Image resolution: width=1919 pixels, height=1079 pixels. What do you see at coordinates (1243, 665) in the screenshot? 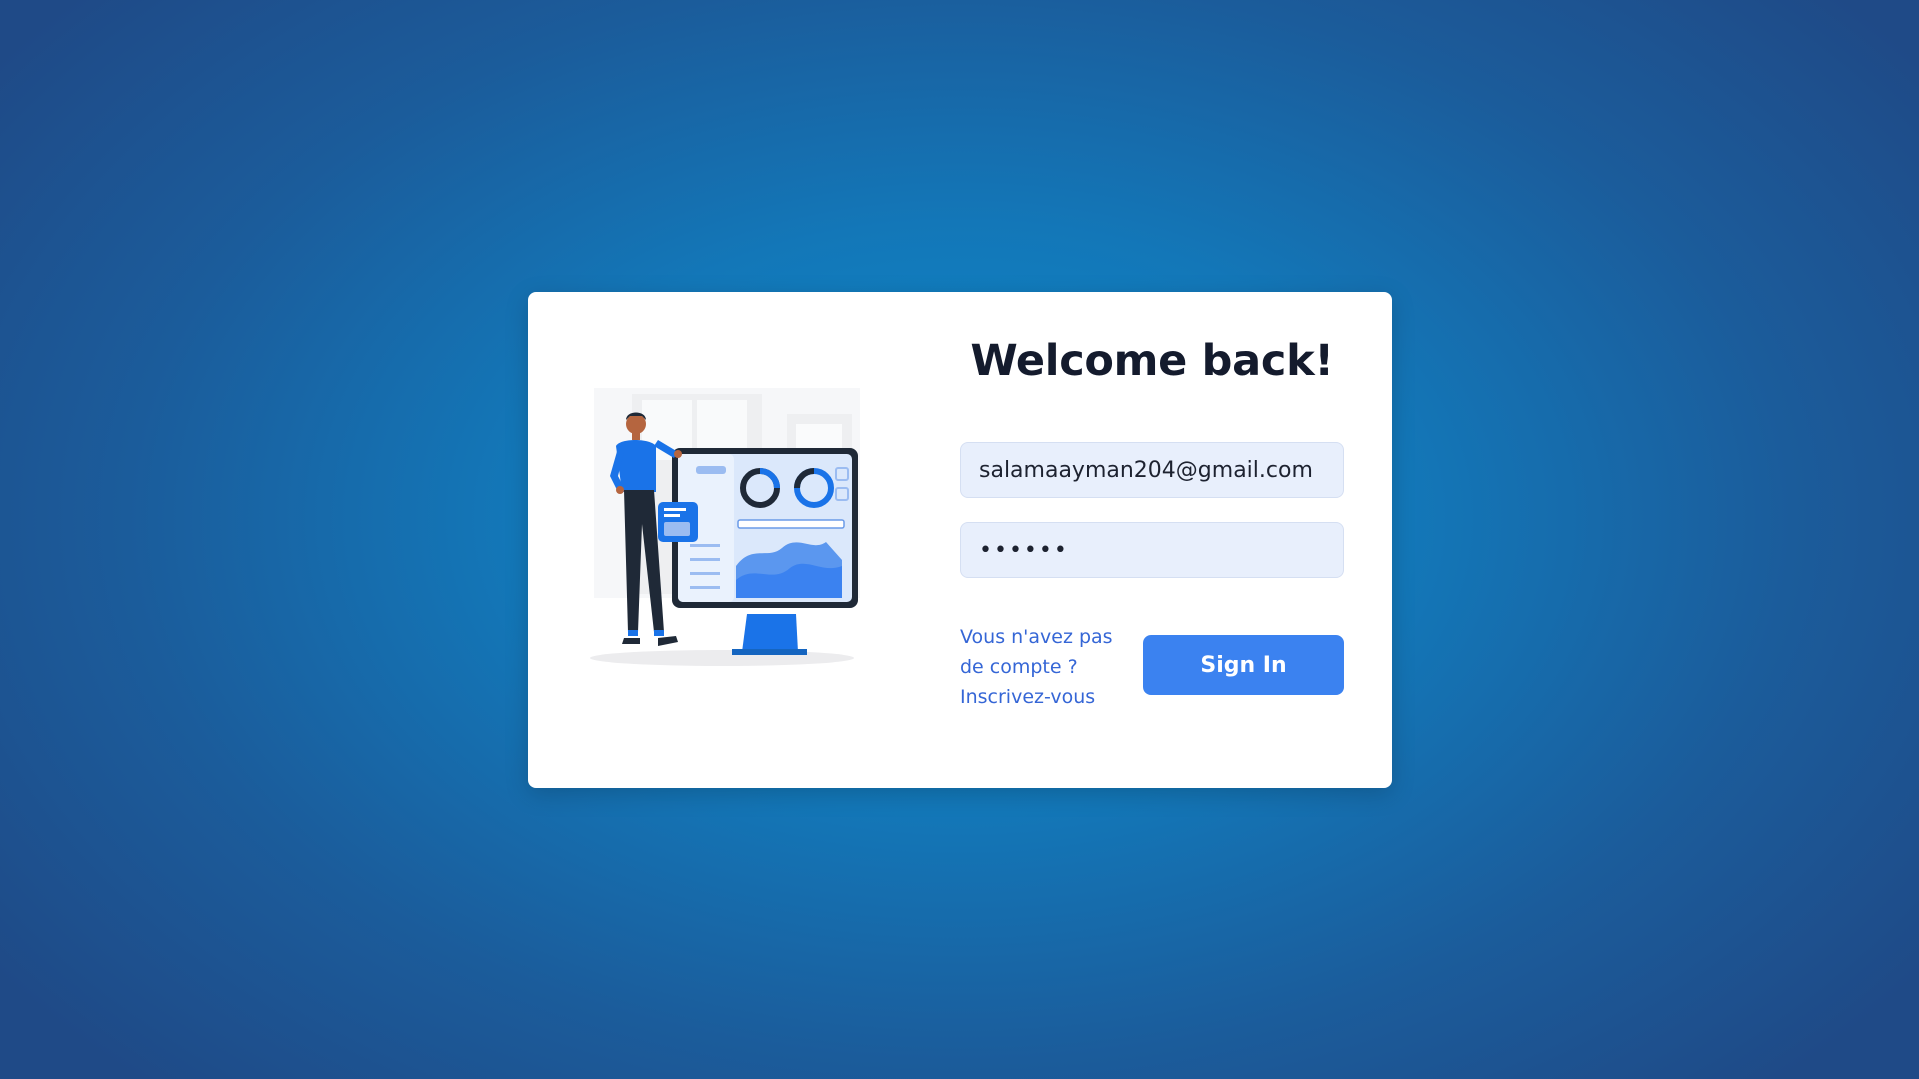
I see `sign-in-button: Sign In` at bounding box center [1243, 665].